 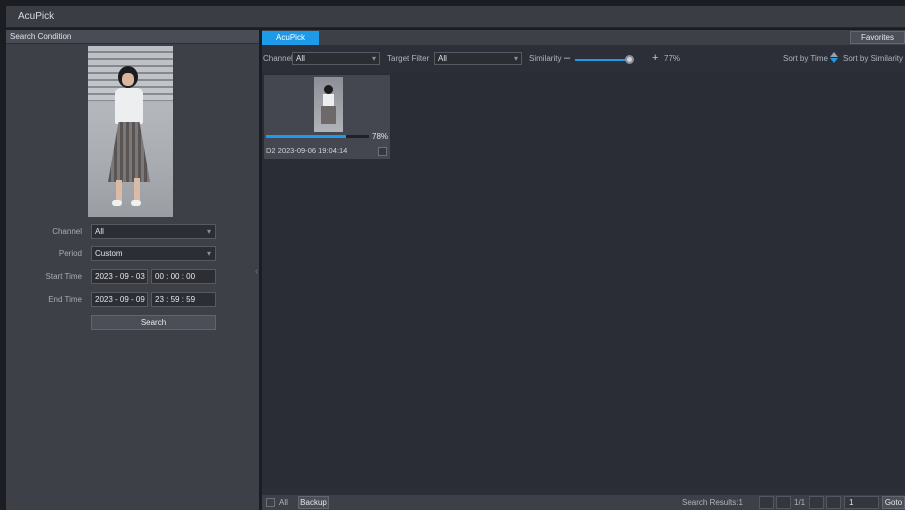 What do you see at coordinates (382, 151) in the screenshot?
I see `result-checkbox` at bounding box center [382, 151].